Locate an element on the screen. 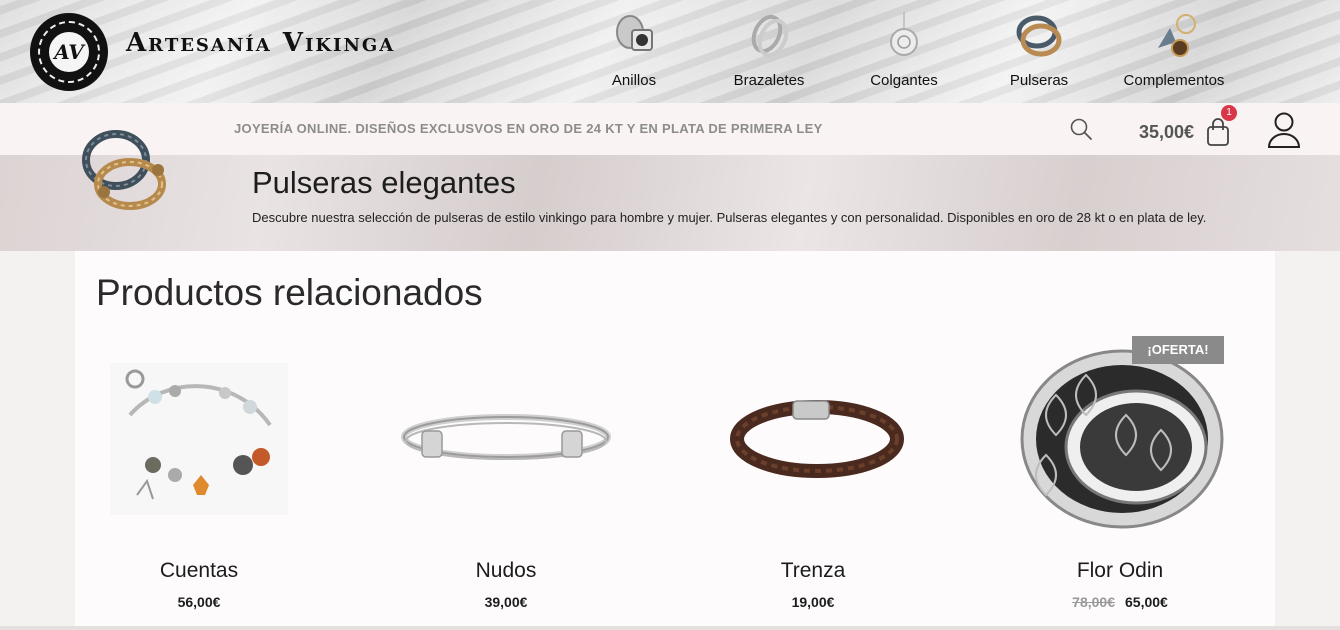 This screenshot has width=1340, height=630. nav-item-complementos: Complementos is located at coordinates (1174, 53).